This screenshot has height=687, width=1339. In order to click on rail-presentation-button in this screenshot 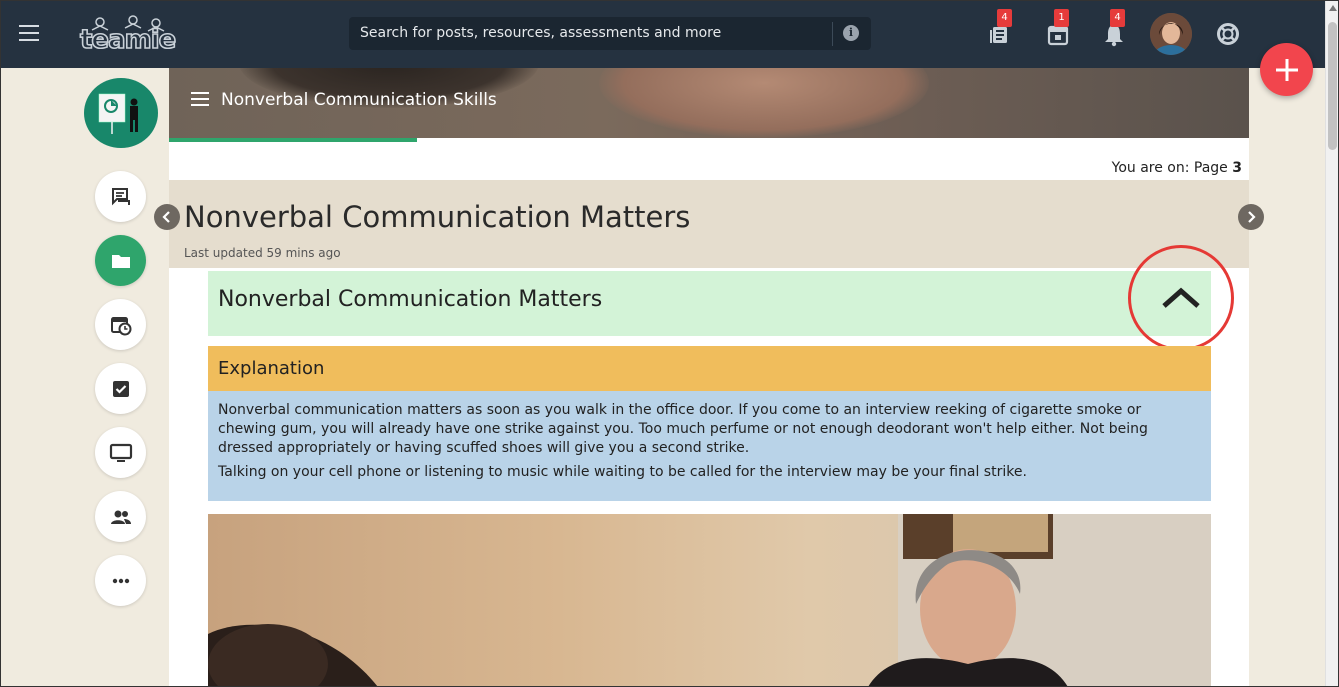, I will do `click(120, 452)`.